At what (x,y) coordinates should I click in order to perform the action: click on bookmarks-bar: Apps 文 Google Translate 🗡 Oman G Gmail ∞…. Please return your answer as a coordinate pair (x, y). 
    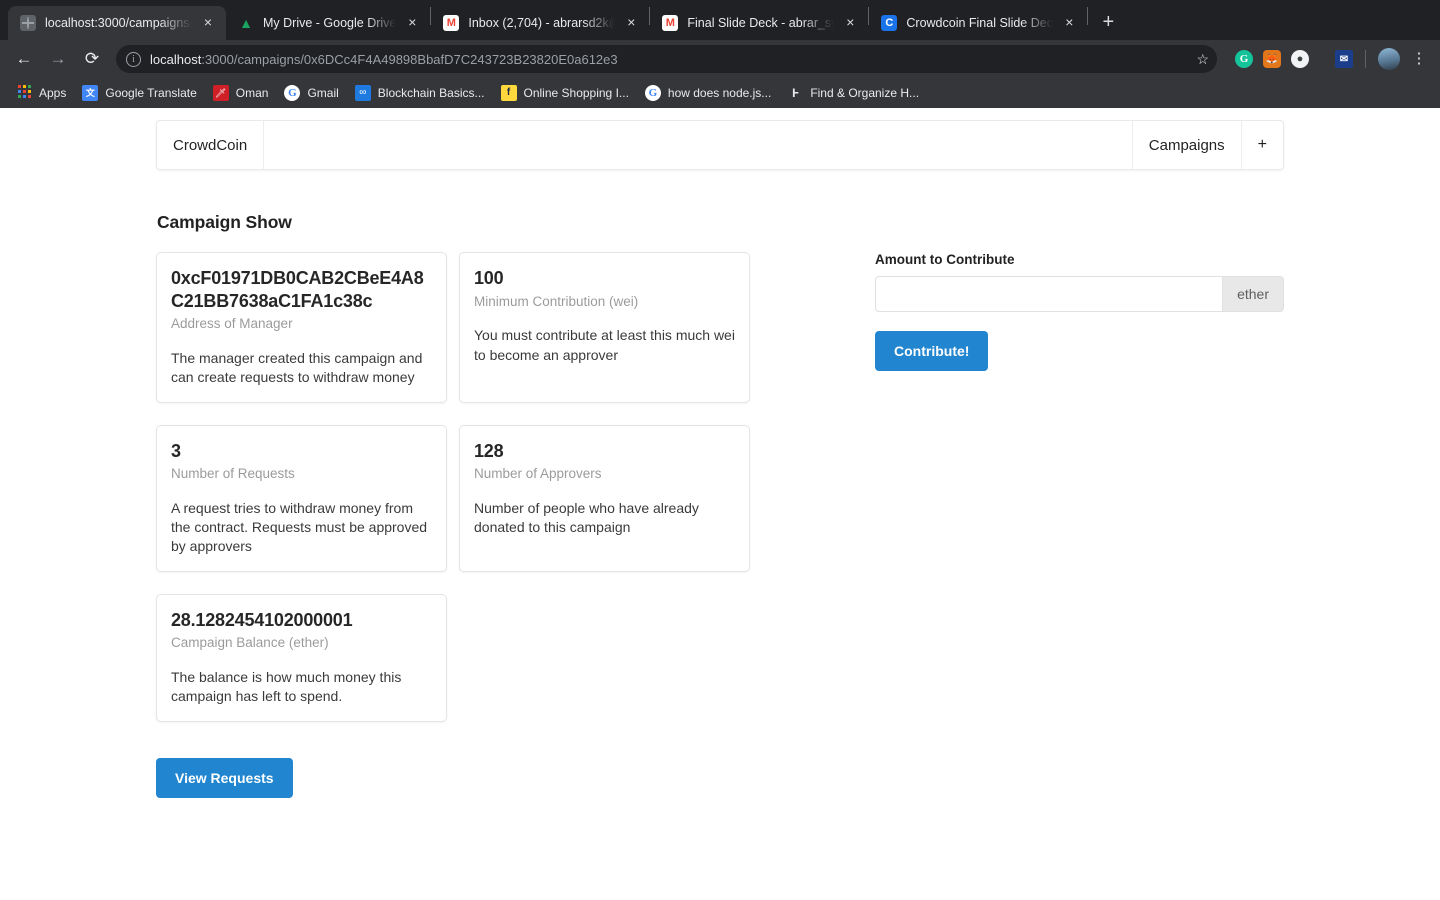
    Looking at the image, I should click on (720, 93).